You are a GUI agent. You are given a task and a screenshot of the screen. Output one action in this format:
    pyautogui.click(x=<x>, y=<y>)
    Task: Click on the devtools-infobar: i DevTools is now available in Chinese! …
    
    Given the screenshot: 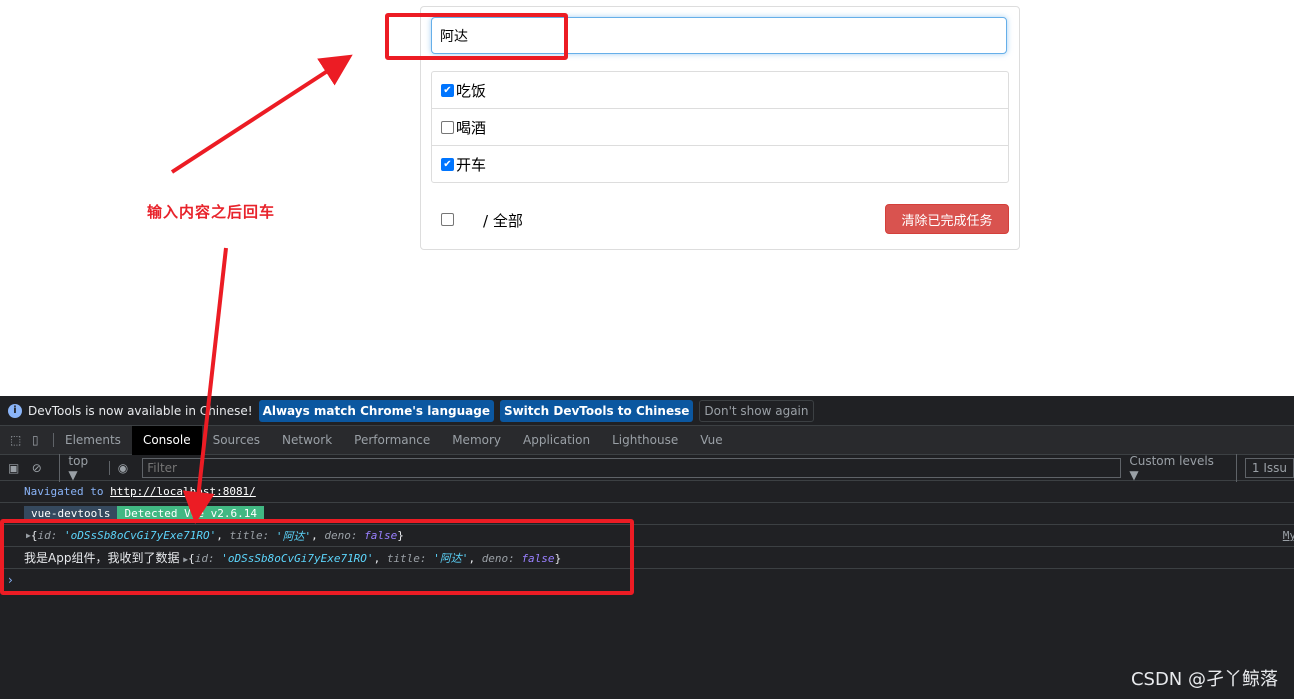 What is the action you would take?
    pyautogui.click(x=647, y=411)
    